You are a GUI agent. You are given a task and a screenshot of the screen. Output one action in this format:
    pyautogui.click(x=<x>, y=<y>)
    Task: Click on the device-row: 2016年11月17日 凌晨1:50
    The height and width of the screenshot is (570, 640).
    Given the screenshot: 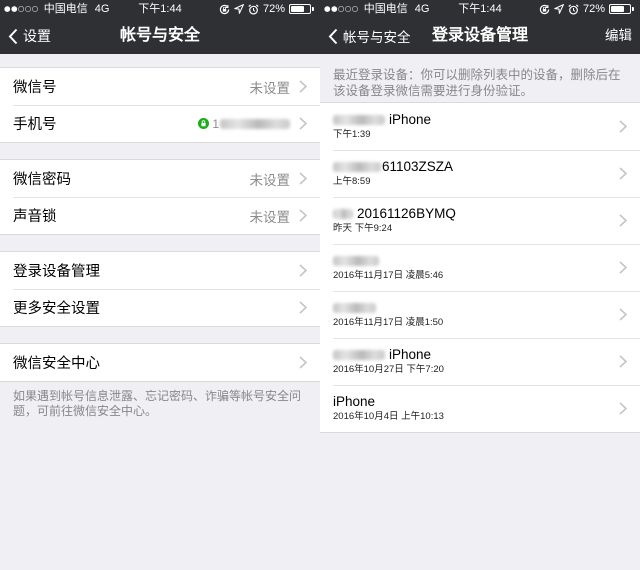 What is the action you would take?
    pyautogui.click(x=480, y=314)
    